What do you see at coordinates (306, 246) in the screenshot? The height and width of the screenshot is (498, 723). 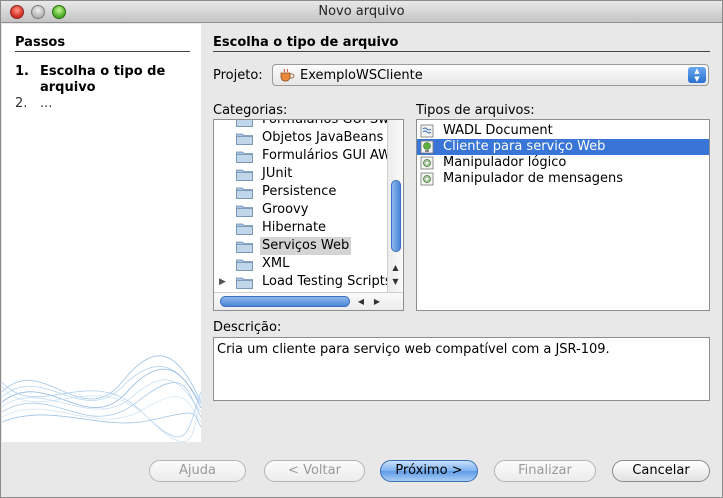 I see `category-label: Serviços Web` at bounding box center [306, 246].